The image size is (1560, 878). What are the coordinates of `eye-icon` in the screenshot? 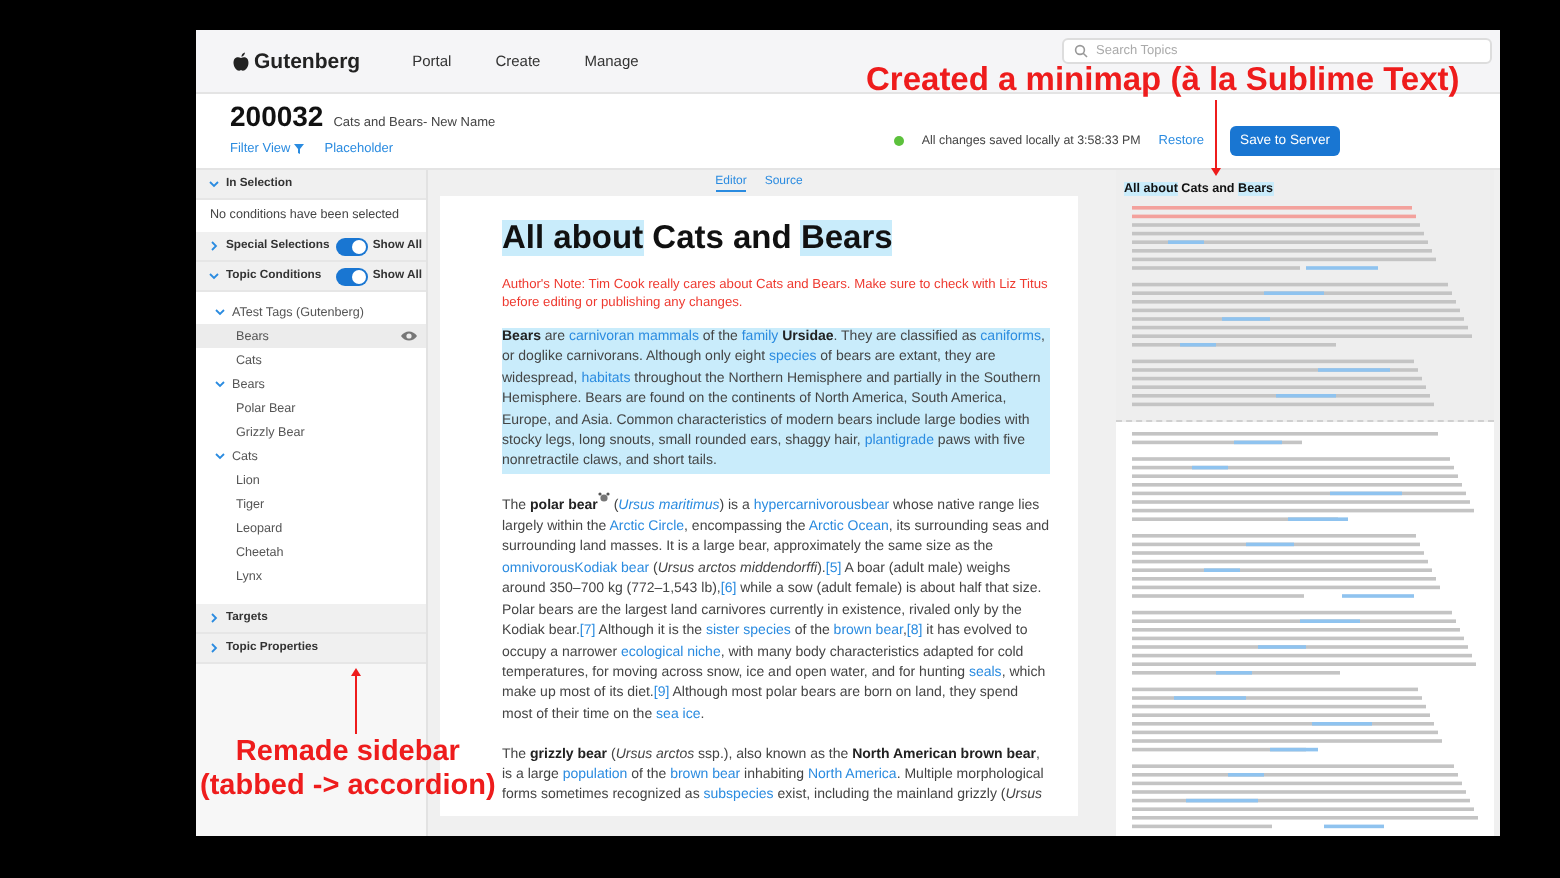 It's located at (409, 336).